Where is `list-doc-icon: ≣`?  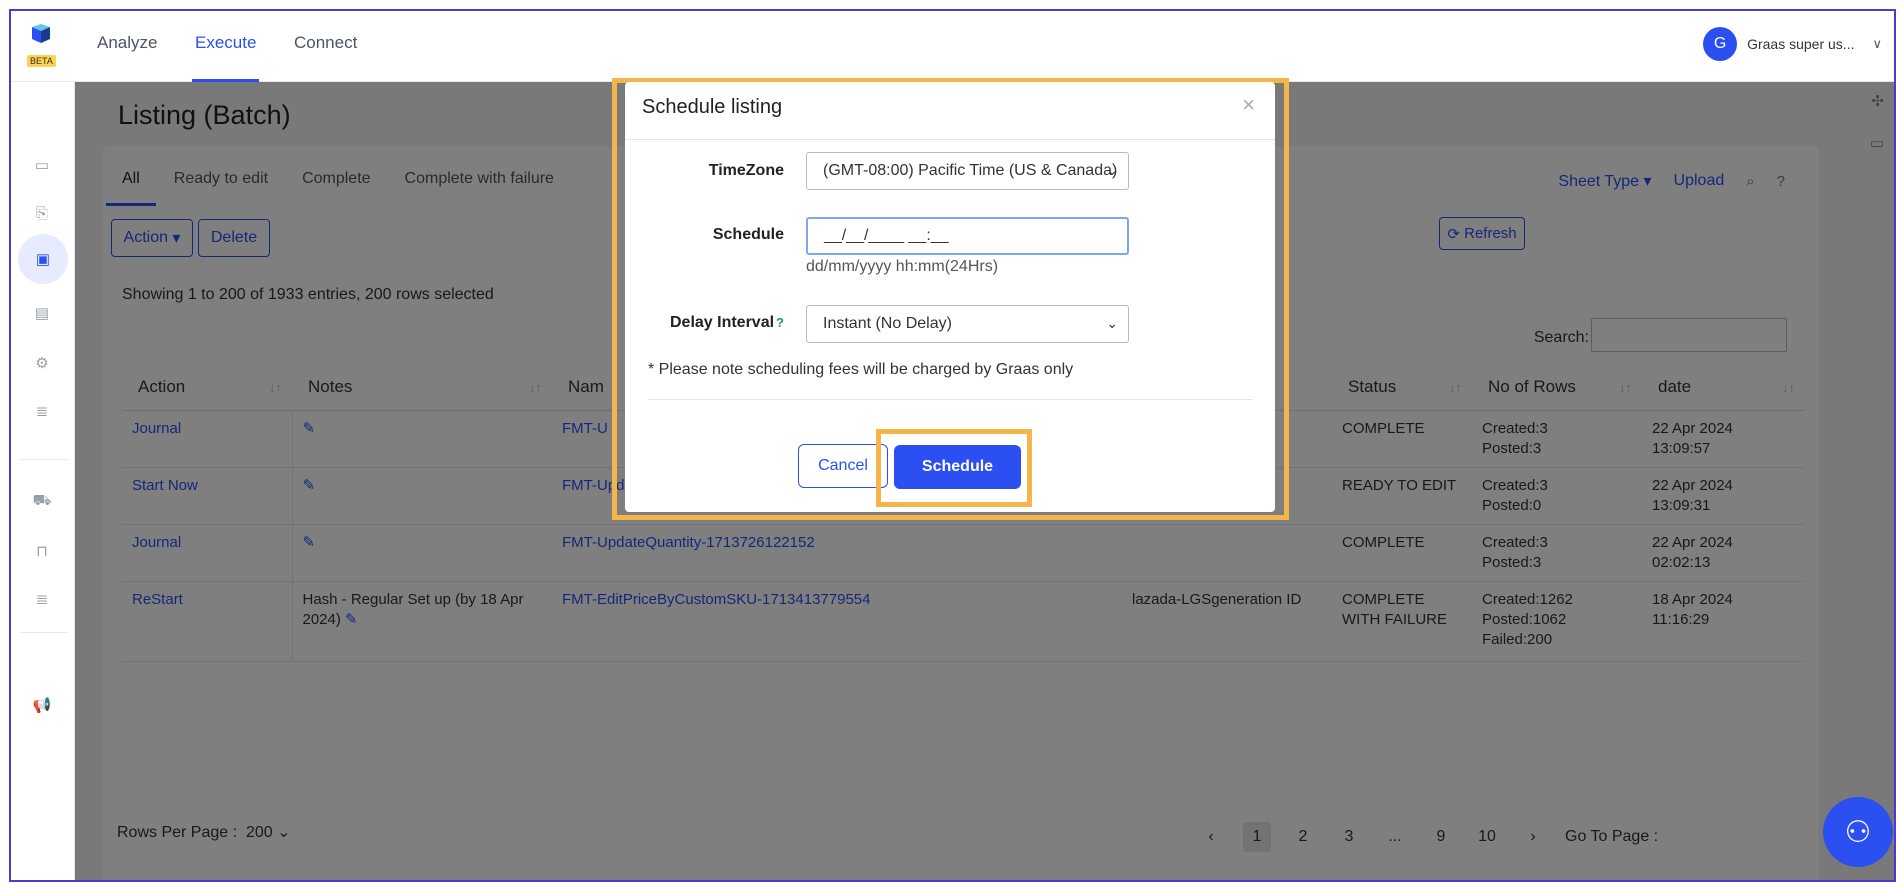 list-doc-icon: ≣ is located at coordinates (42, 599).